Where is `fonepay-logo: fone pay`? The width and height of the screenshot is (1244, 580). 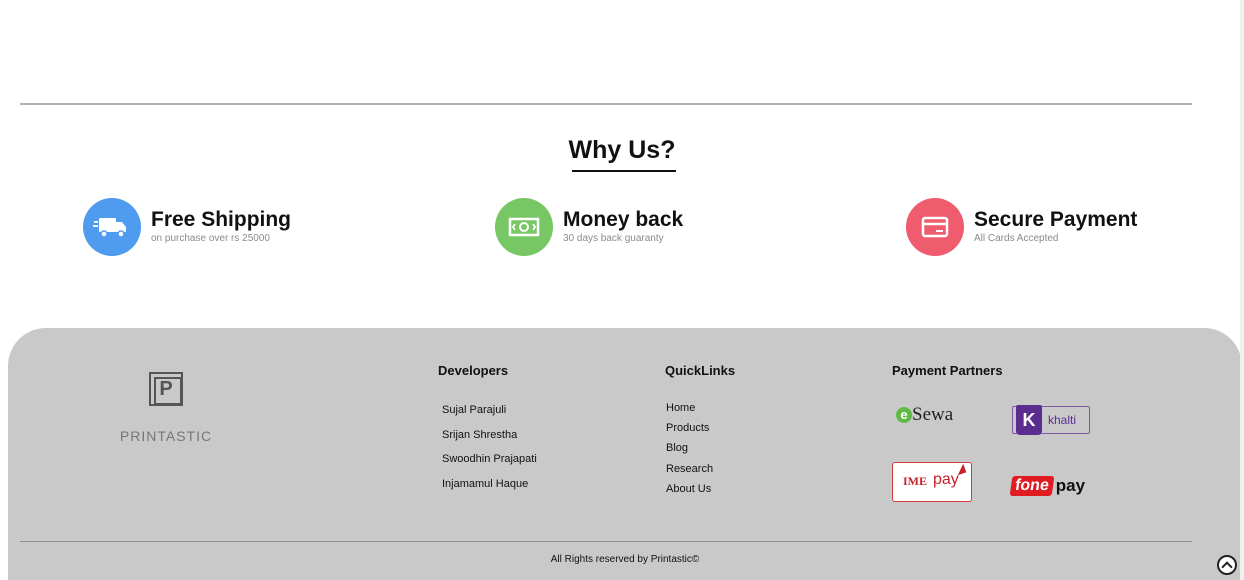
fonepay-logo: fone pay is located at coordinates (1047, 486).